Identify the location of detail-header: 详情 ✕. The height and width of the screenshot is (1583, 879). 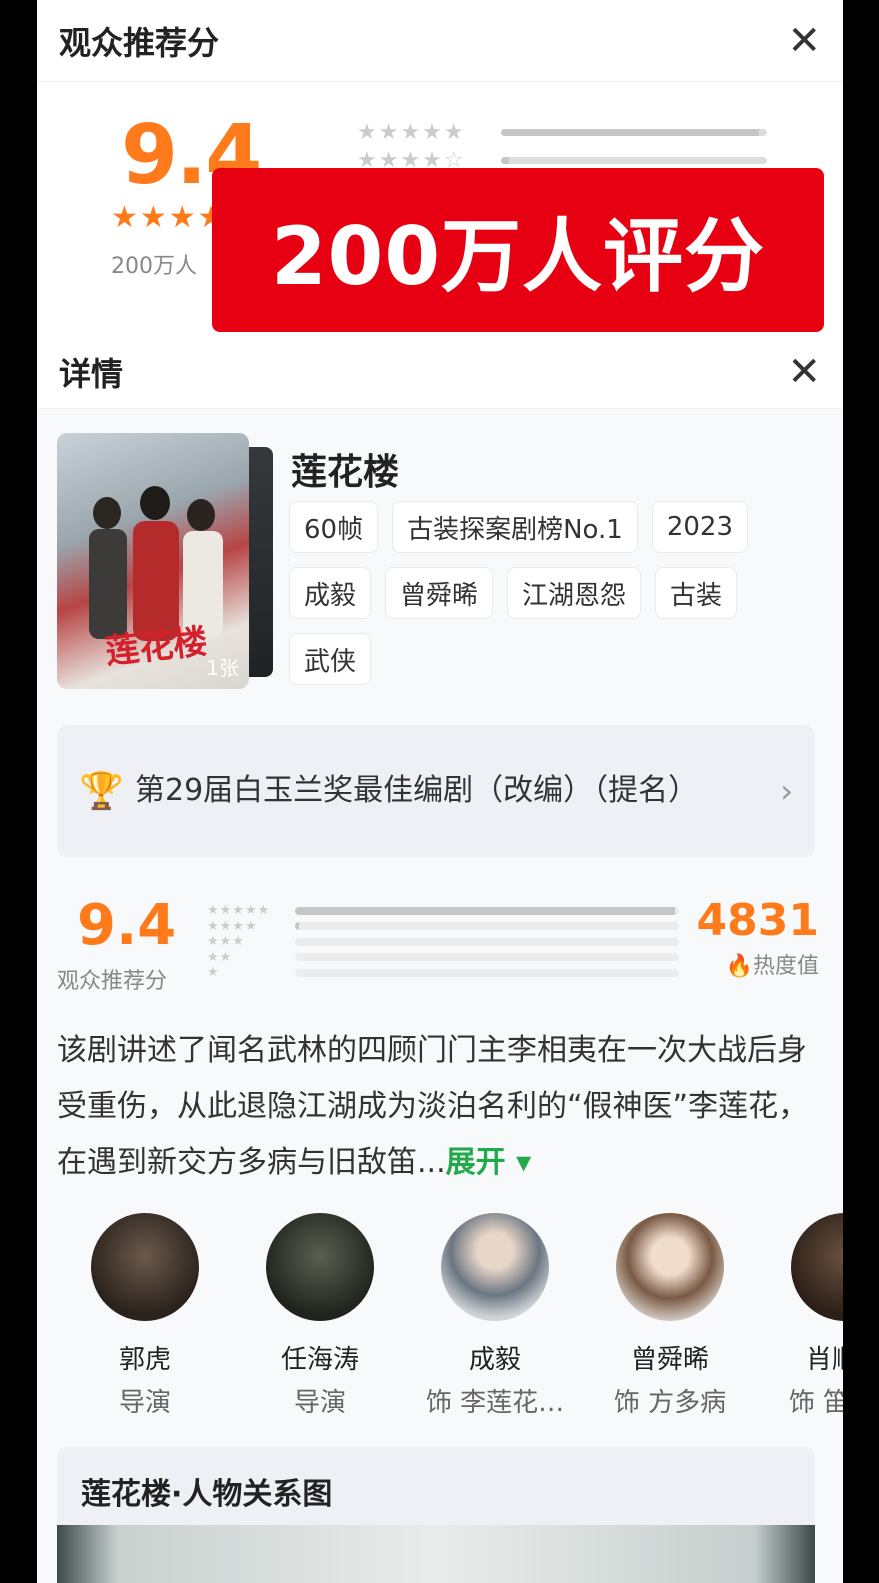
(440, 372).